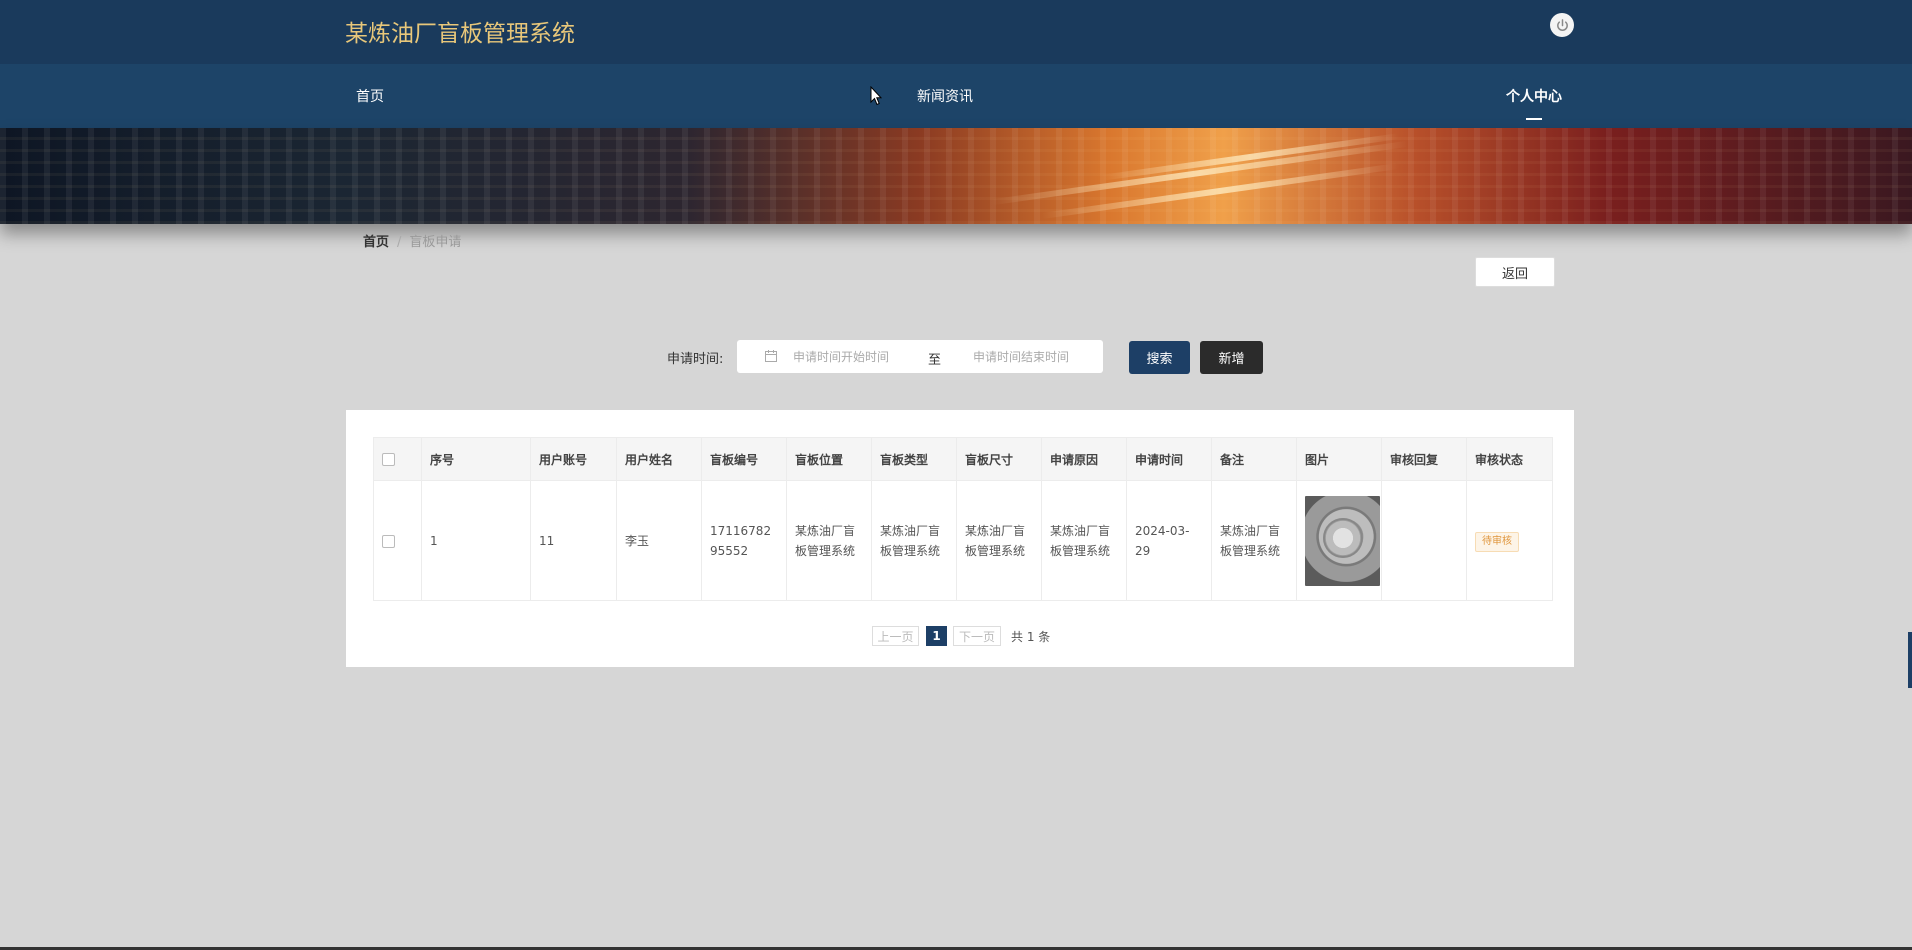  Describe the element at coordinates (659, 540) in the screenshot. I see `cell-name: 李玉` at that location.